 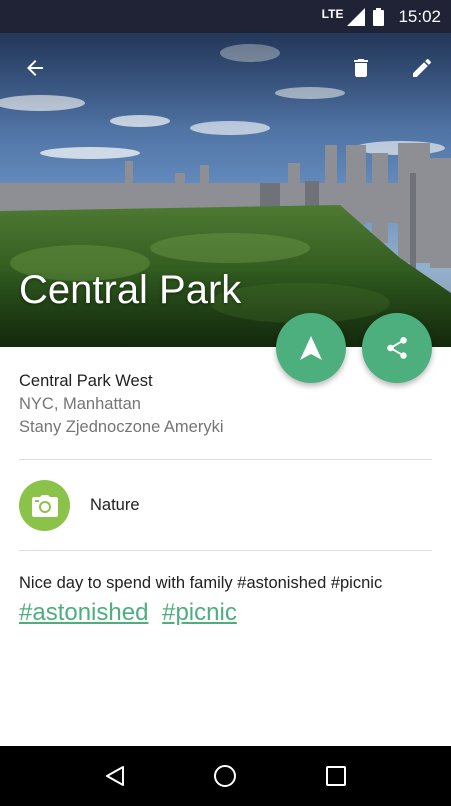 I want to click on system-nav-bar, so click(x=225, y=776).